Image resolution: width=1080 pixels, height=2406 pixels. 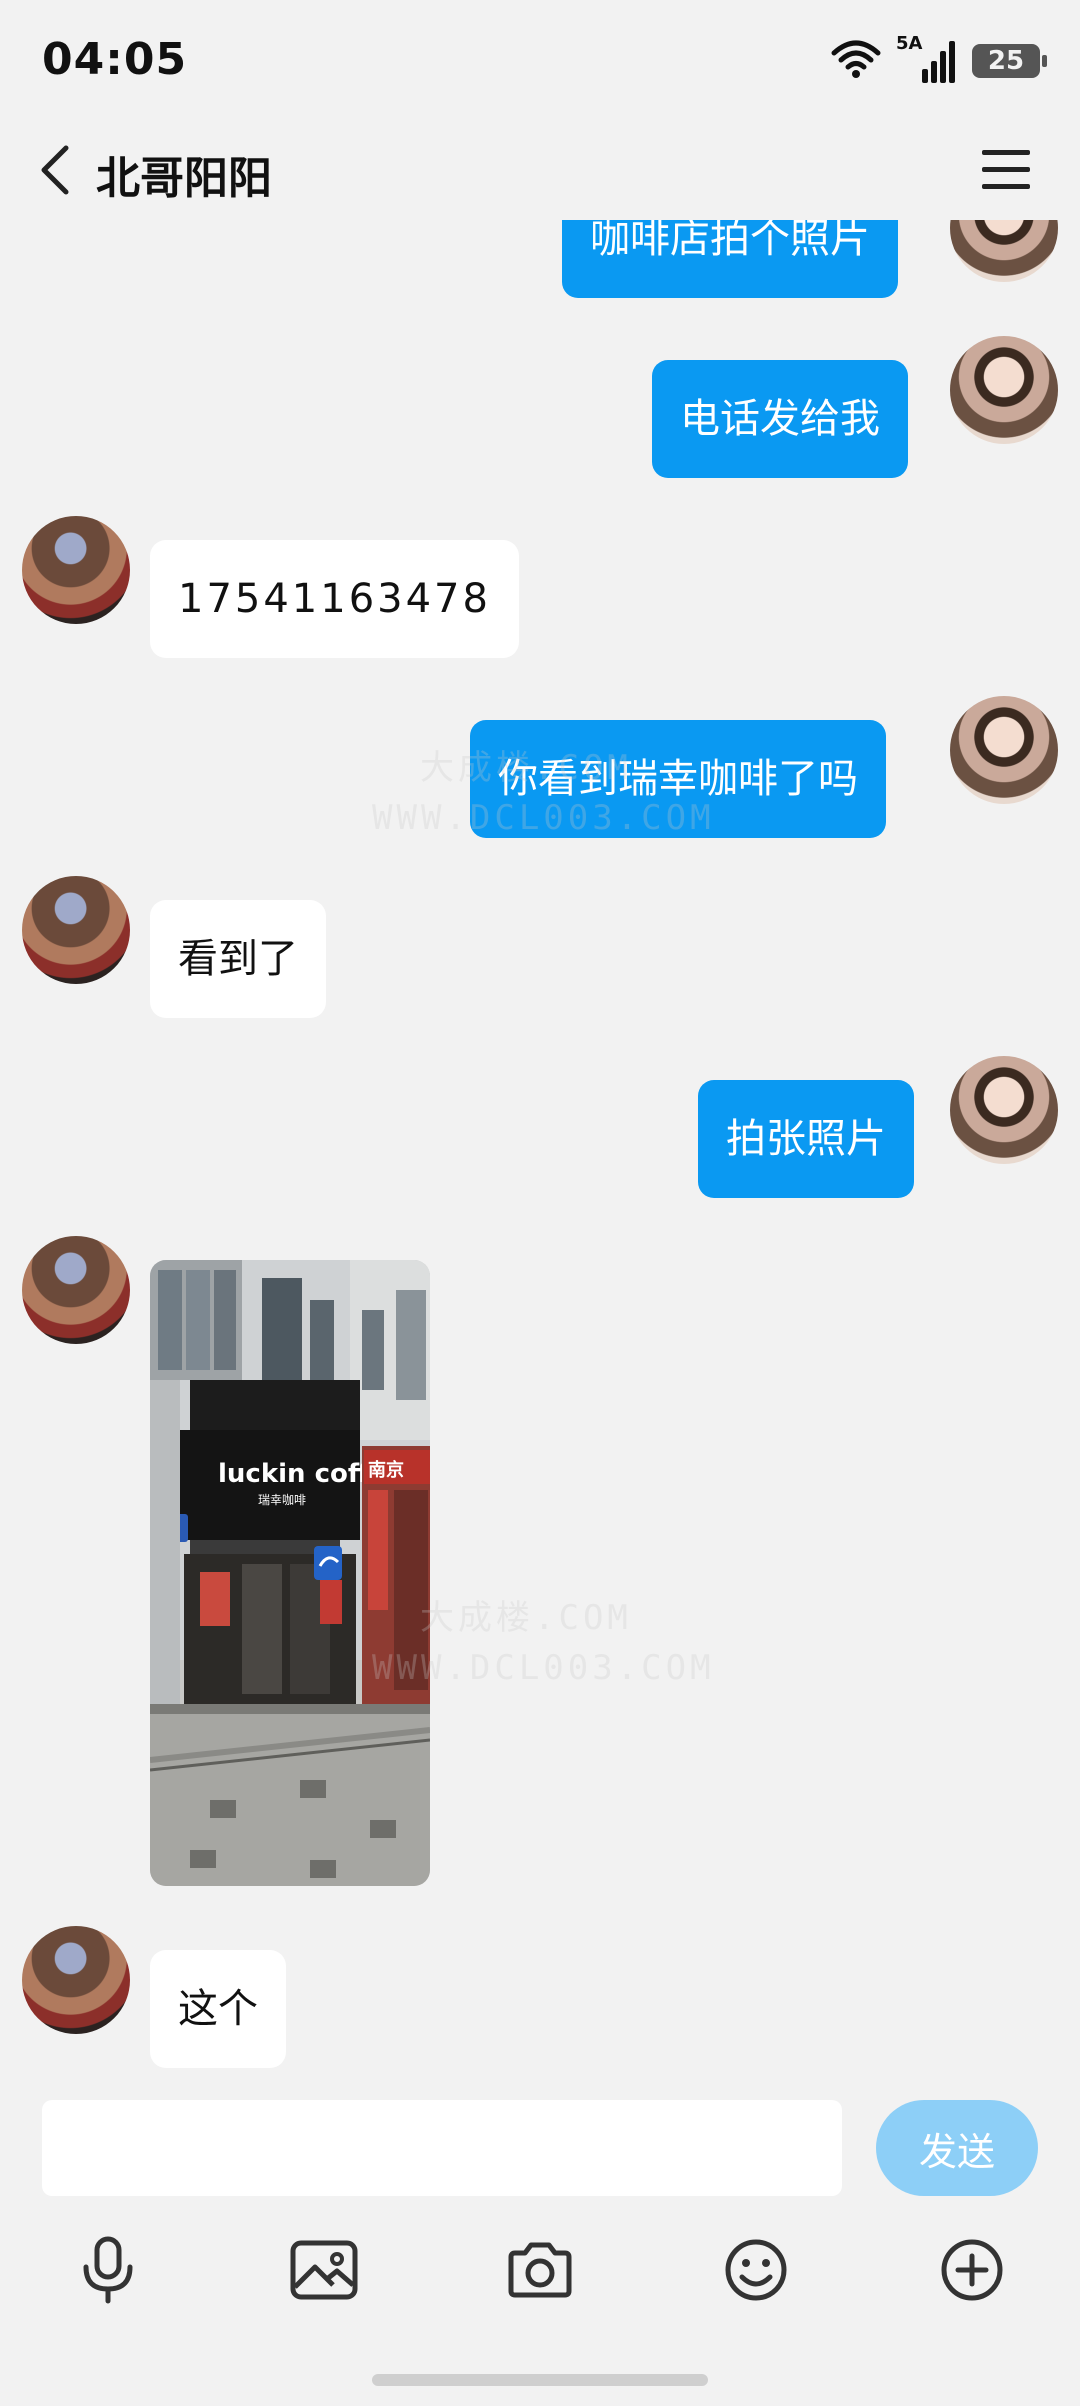 I want to click on message-bubble-outgoing: 拍张照片, so click(x=806, y=1139).